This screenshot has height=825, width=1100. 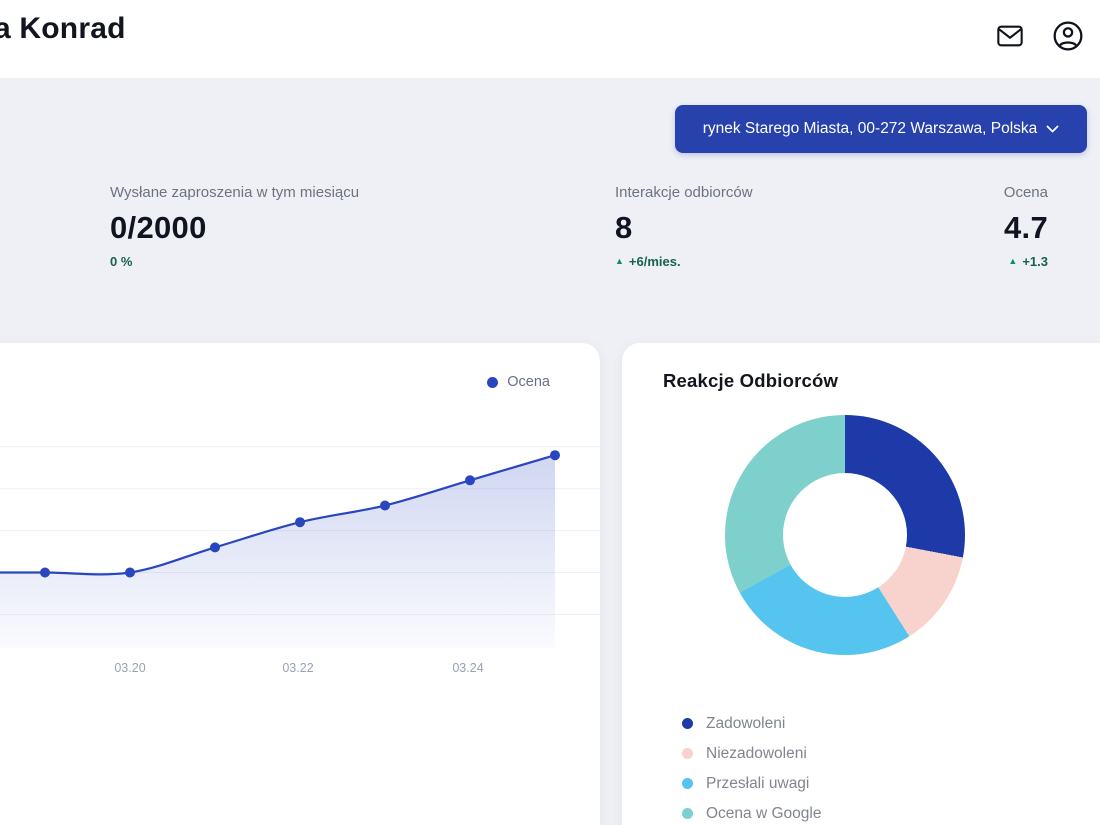 I want to click on stat-rating-value: 4.7, so click(x=1026, y=227).